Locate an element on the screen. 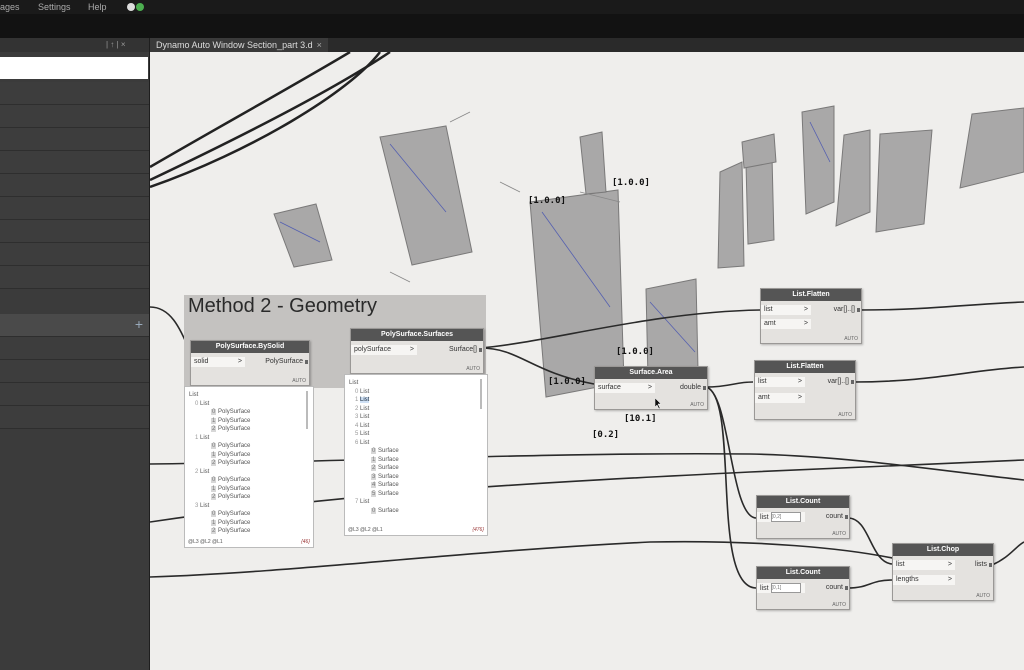 The width and height of the screenshot is (1024, 670). toolbar-strip is located at coordinates (512, 26).